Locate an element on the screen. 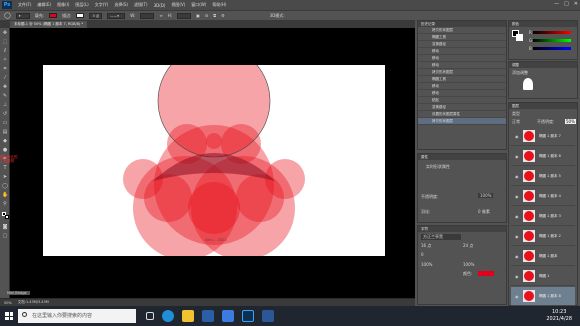 This screenshot has height=326, width=580. layer-row-selected: ◉ 椭圆 1 副本 8 is located at coordinates (543, 296).